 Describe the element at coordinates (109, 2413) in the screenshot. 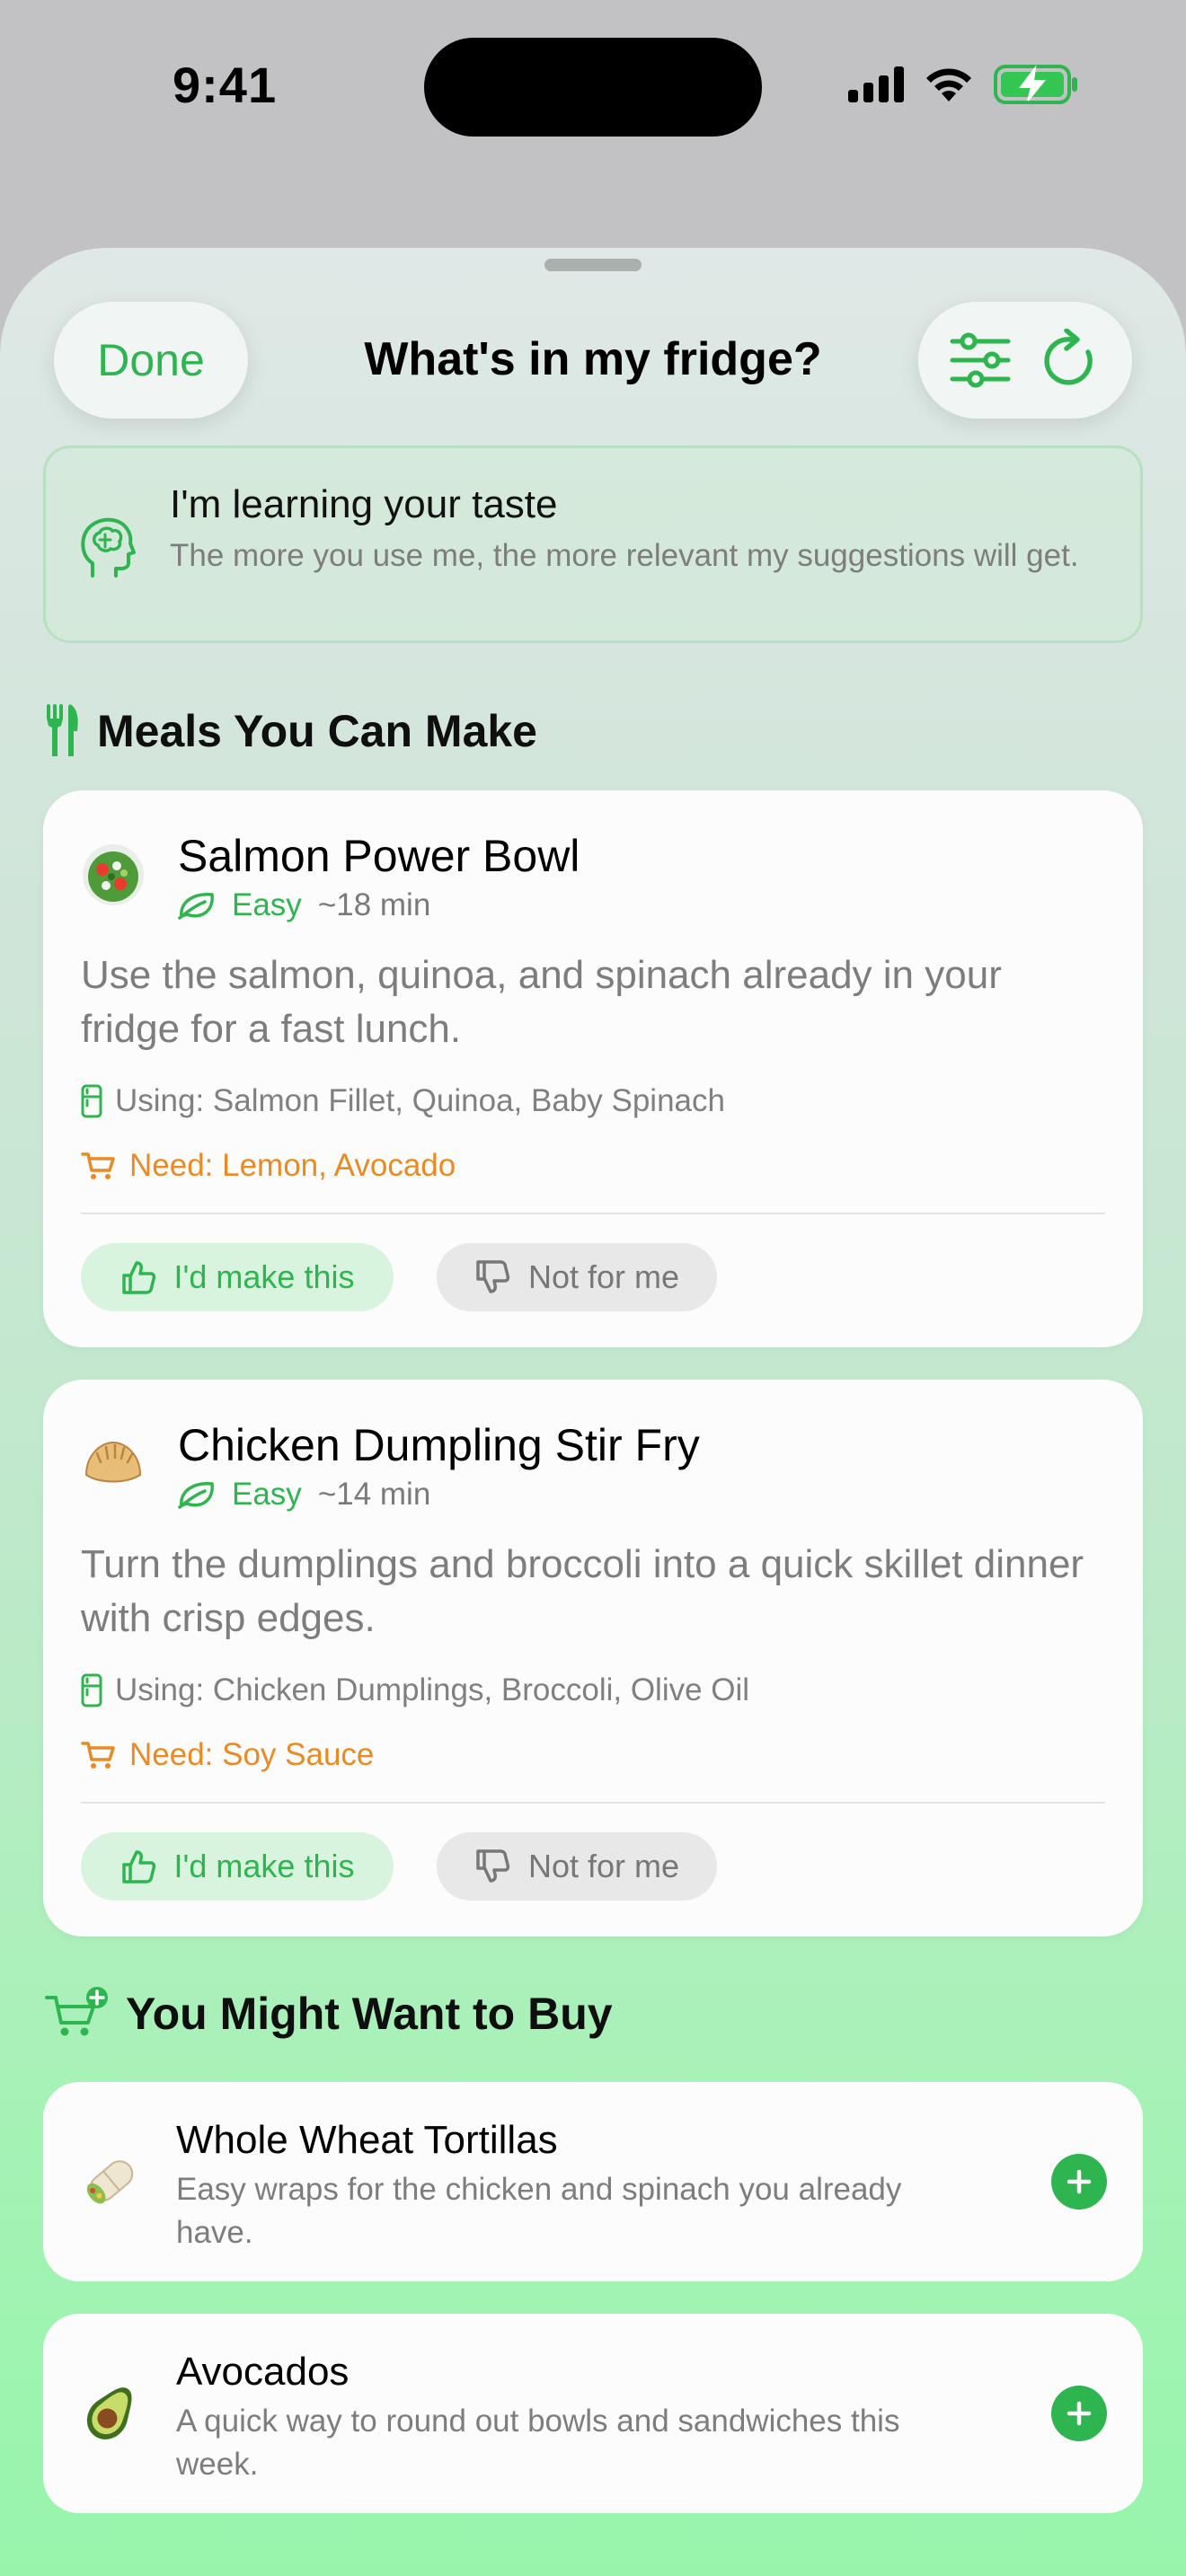

I see `avocado-icon` at that location.